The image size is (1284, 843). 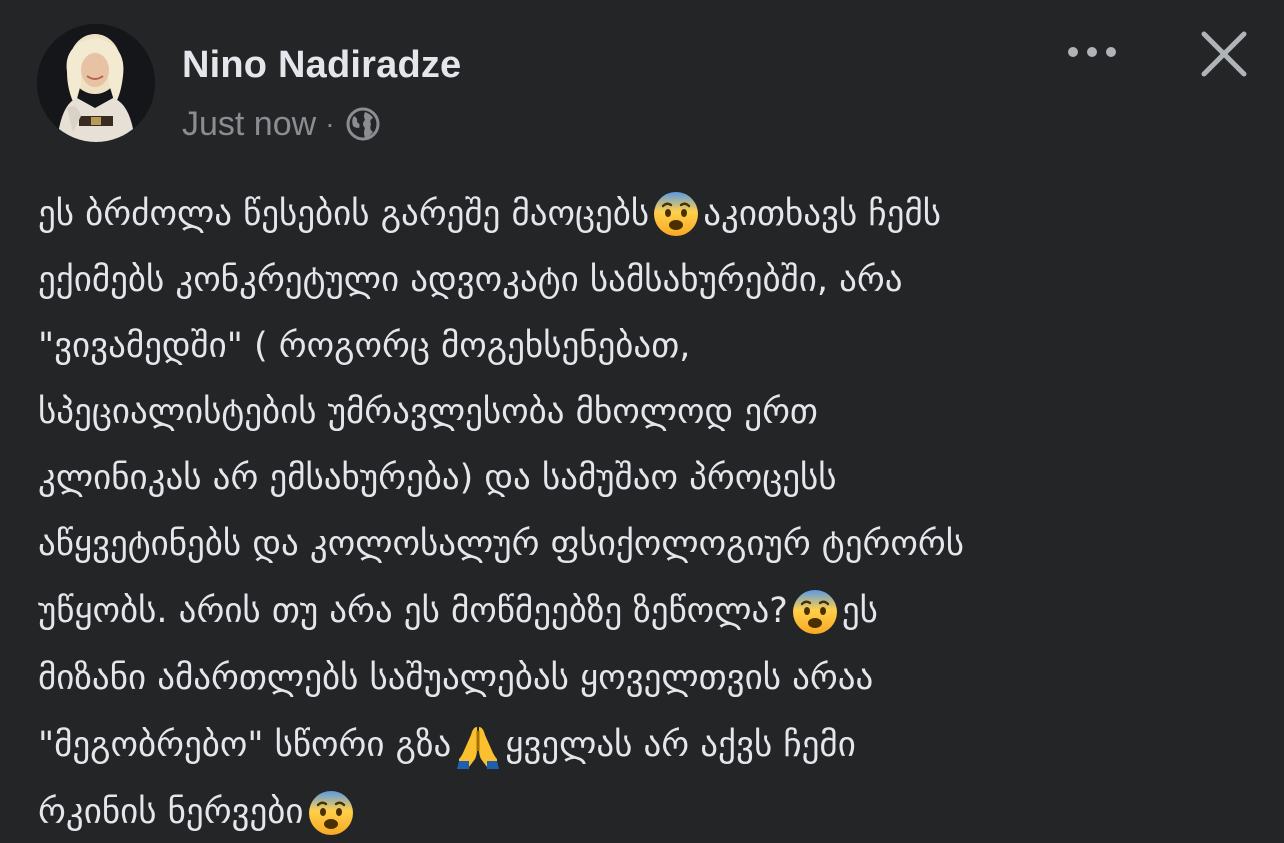 What do you see at coordinates (413, 611) in the screenshot?
I see `post-text-segment: უწყობს. არის თუ არა ეს მოწმეებზე ზეწოლა?` at bounding box center [413, 611].